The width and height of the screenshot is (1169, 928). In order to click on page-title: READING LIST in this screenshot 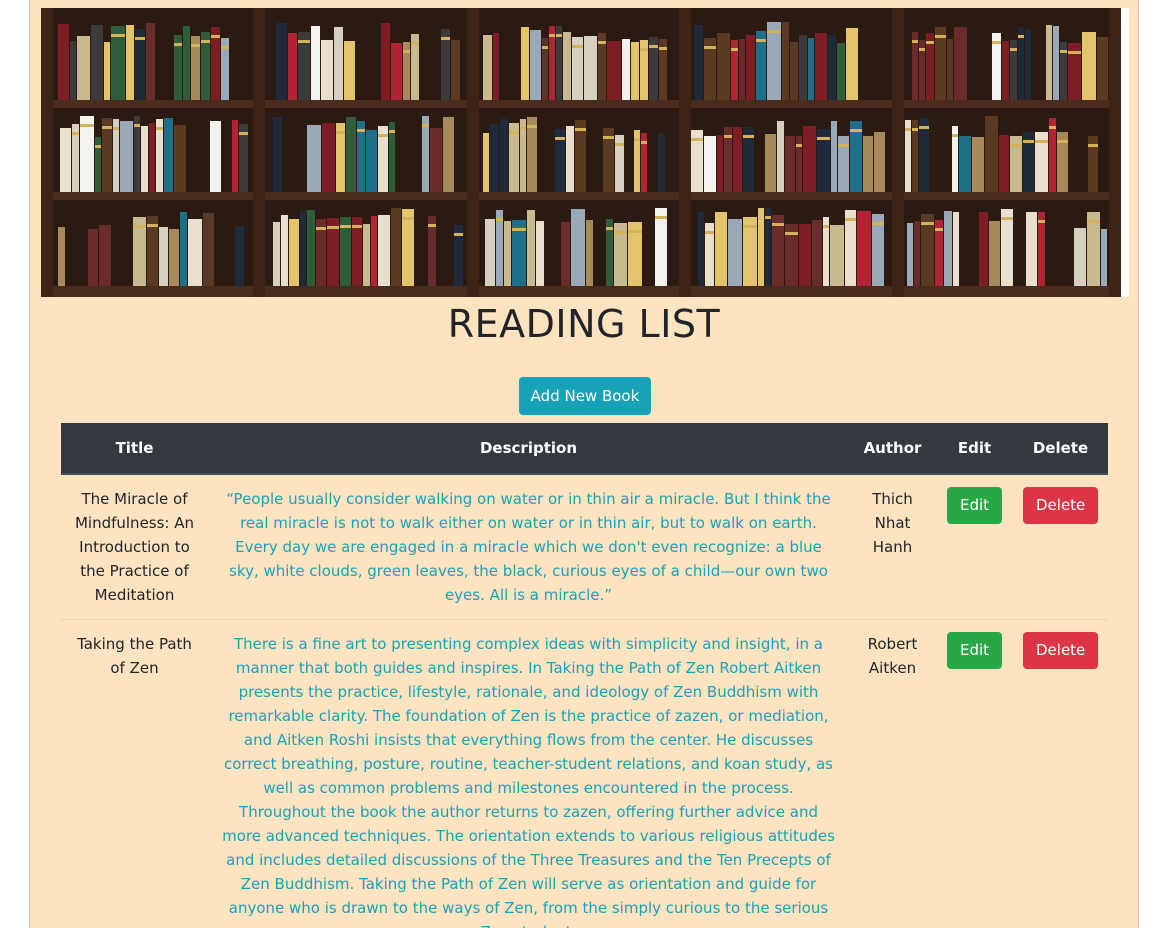, I will do `click(584, 324)`.